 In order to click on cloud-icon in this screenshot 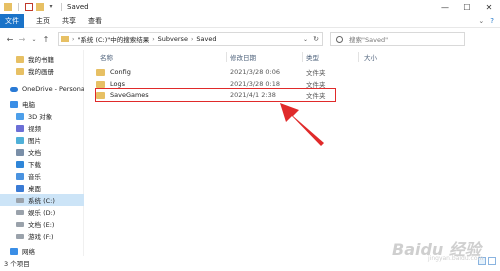, I will do `click(14, 89)`.